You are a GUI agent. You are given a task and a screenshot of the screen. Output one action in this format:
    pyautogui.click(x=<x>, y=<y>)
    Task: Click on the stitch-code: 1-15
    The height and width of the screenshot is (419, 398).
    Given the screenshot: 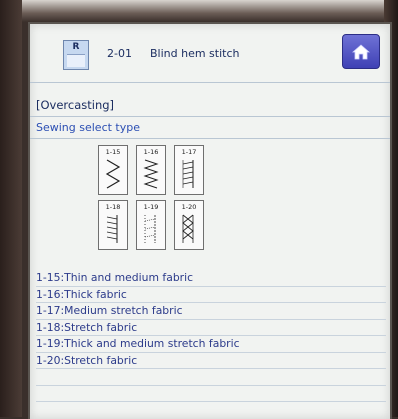 What is the action you would take?
    pyautogui.click(x=113, y=152)
    